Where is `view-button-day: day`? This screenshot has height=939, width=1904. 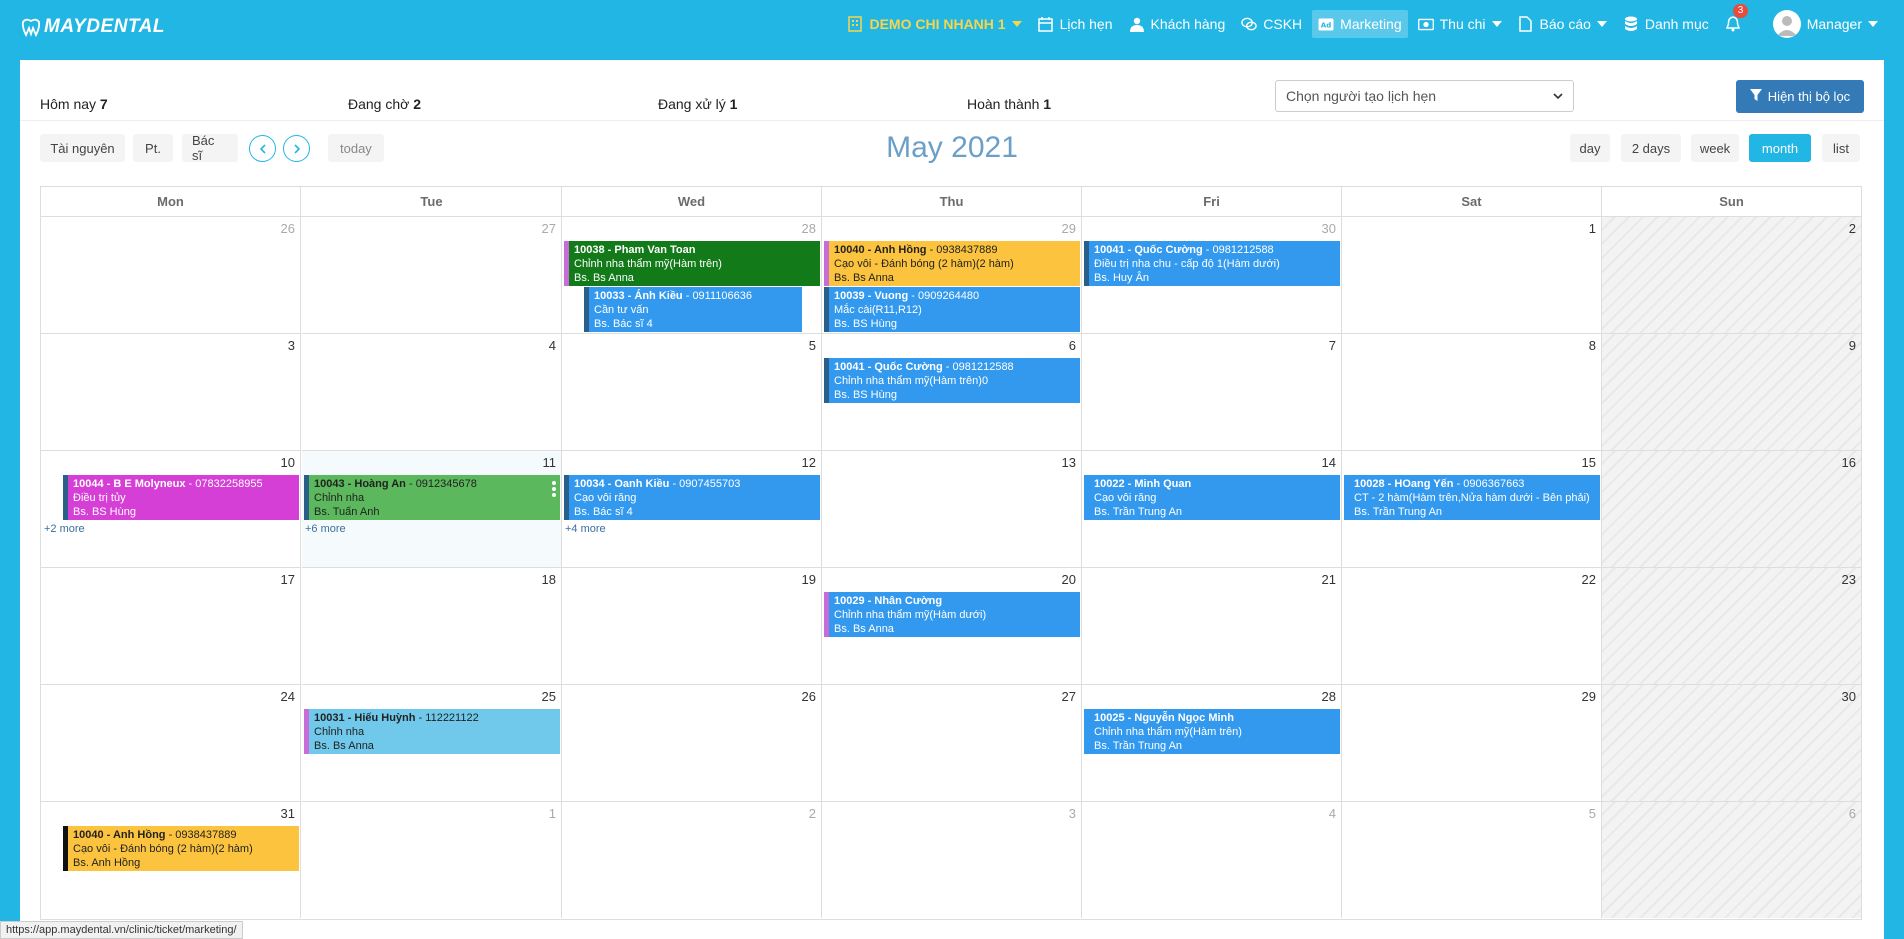
view-button-day: day is located at coordinates (1590, 148).